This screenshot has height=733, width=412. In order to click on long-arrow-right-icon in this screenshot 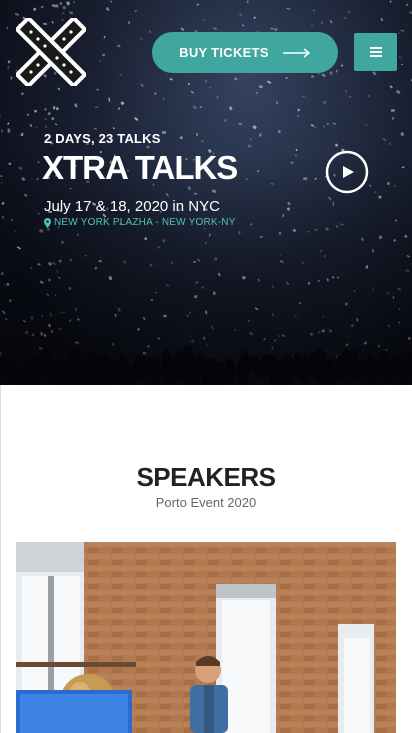, I will do `click(296, 52)`.